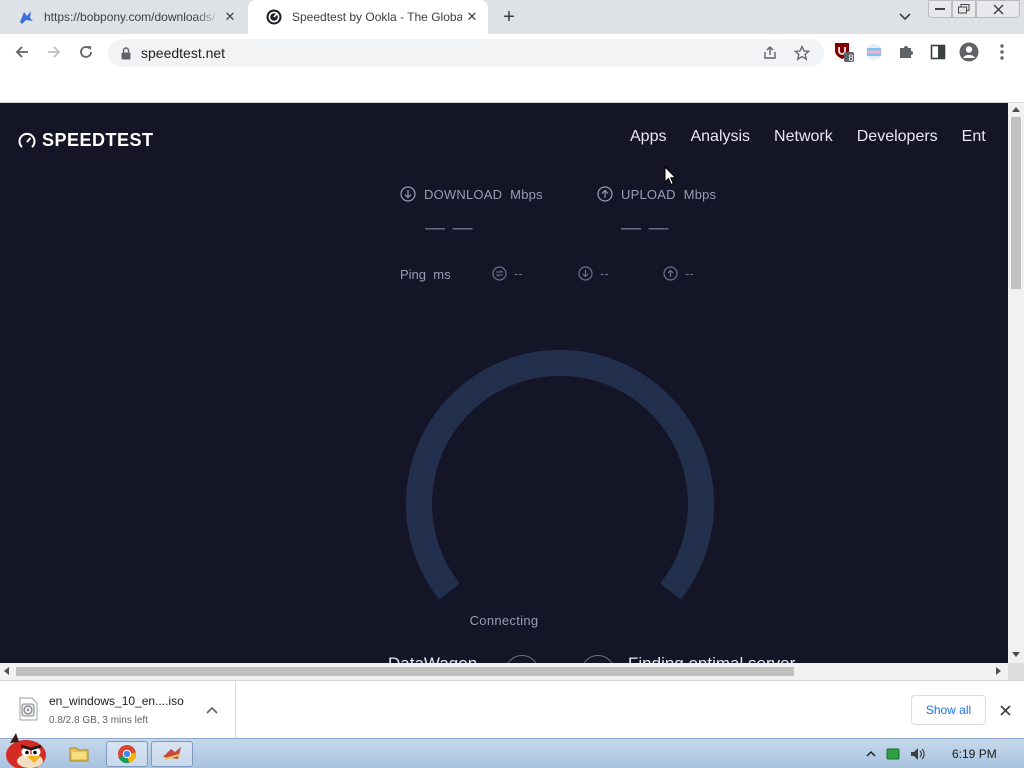 The image size is (1024, 768). What do you see at coordinates (648, 194) in the screenshot?
I see `upload-label: UPLOAD` at bounding box center [648, 194].